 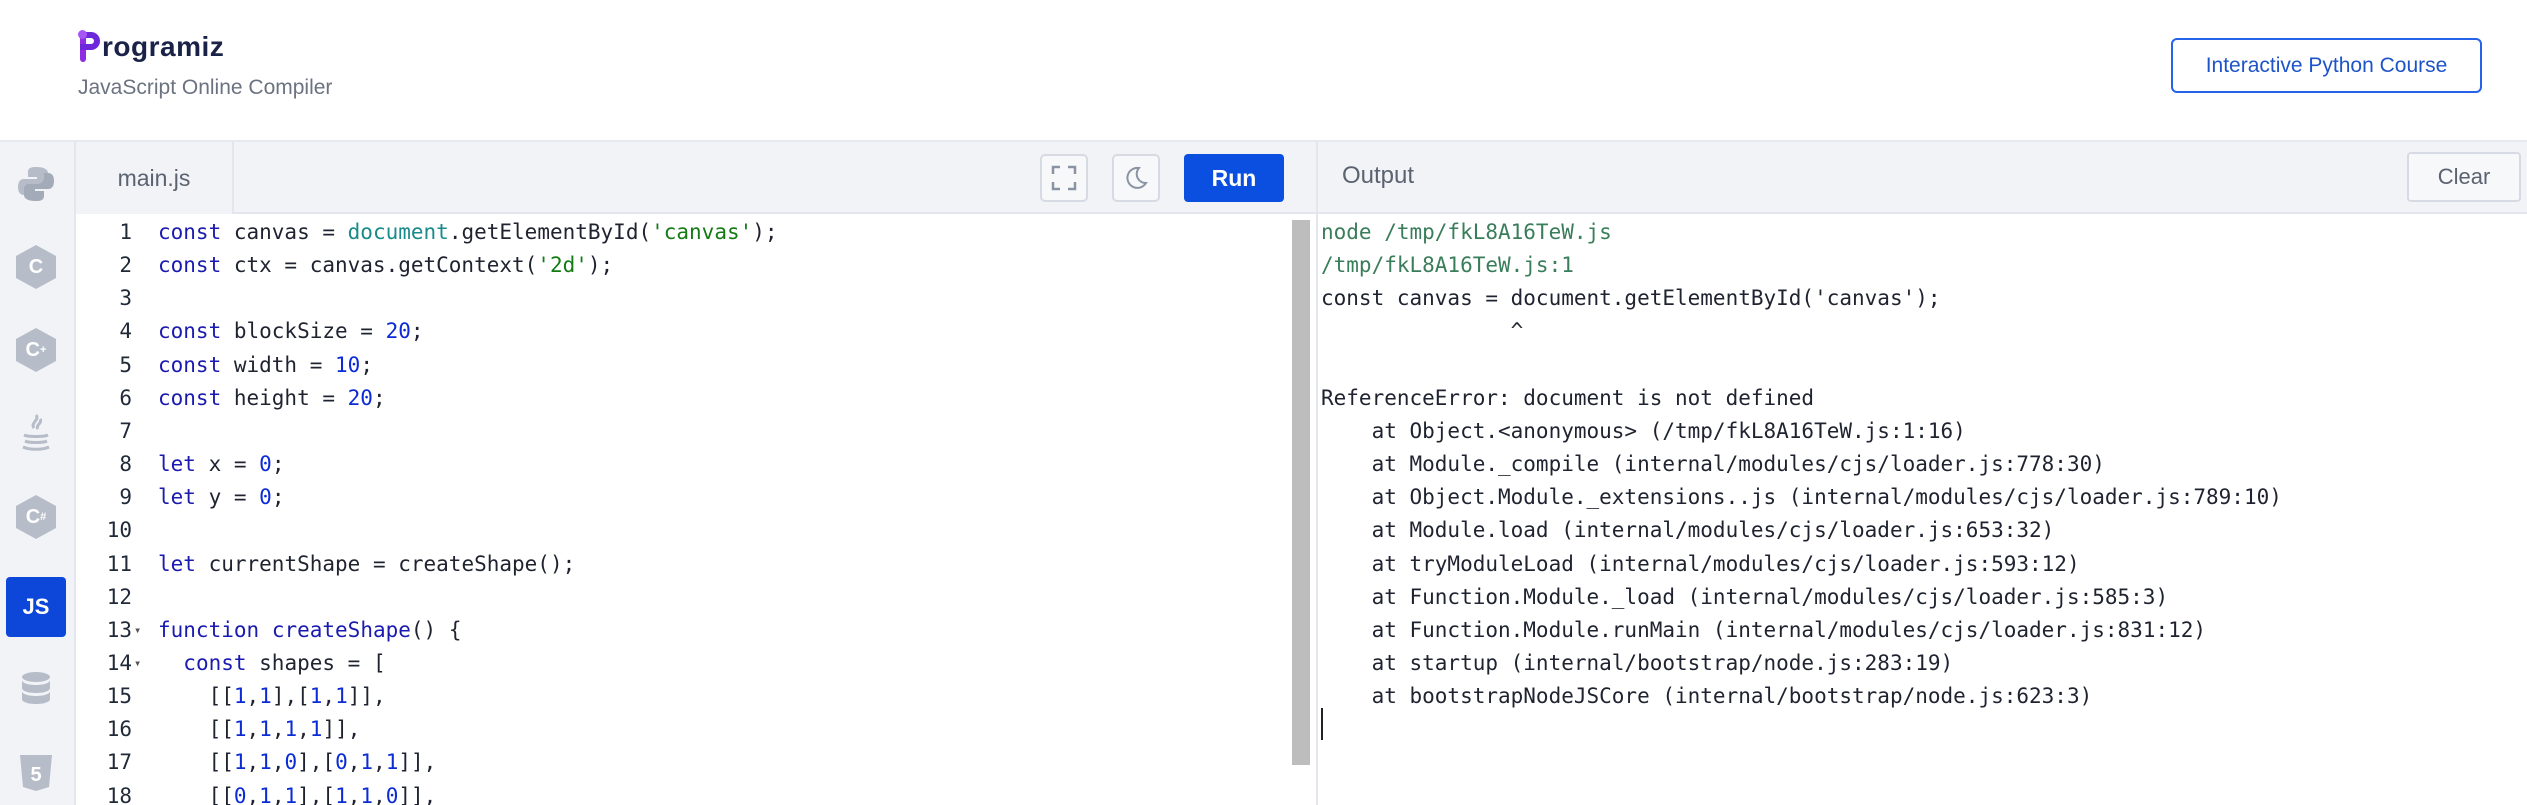 I want to click on line-number: 12, so click(x=119, y=596).